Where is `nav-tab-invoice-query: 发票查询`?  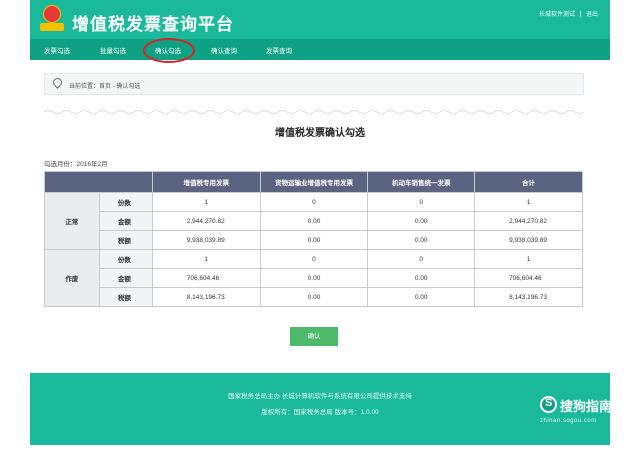
nav-tab-invoice-query: 发票查询 is located at coordinates (279, 50).